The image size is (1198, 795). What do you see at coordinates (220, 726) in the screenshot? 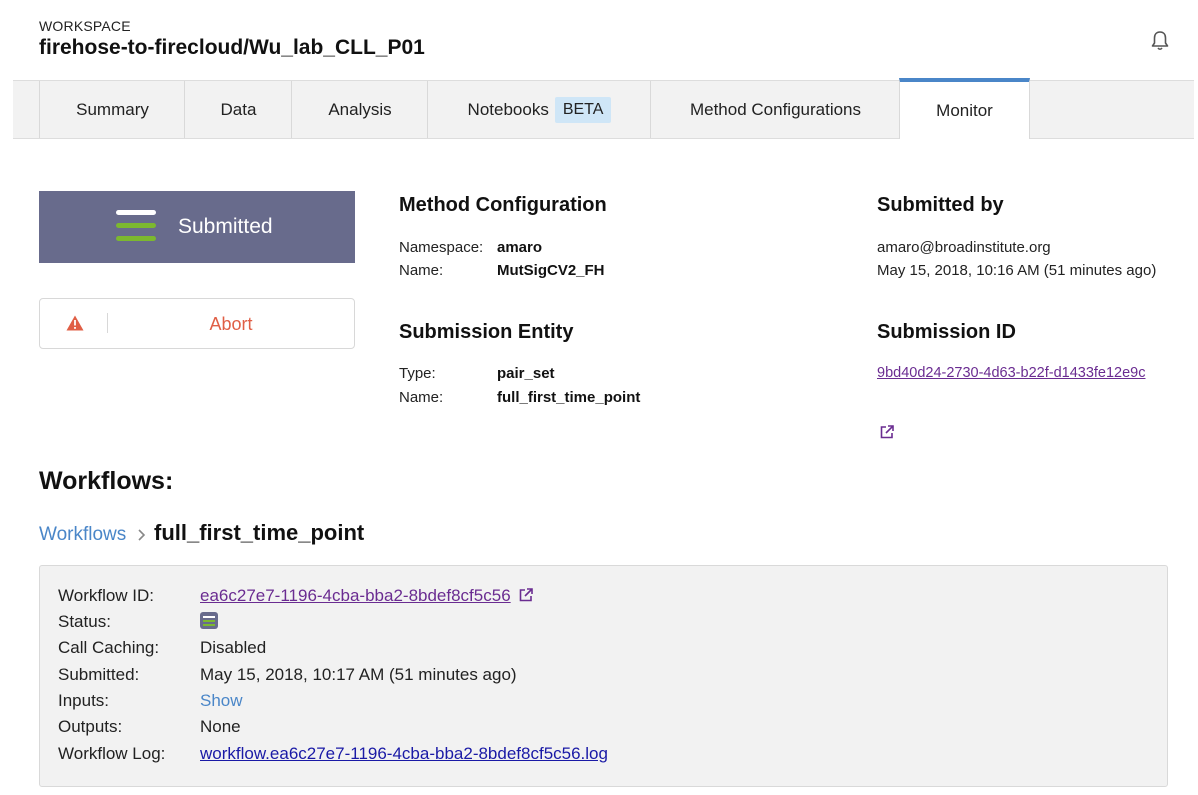
I see `outputs-value: None` at bounding box center [220, 726].